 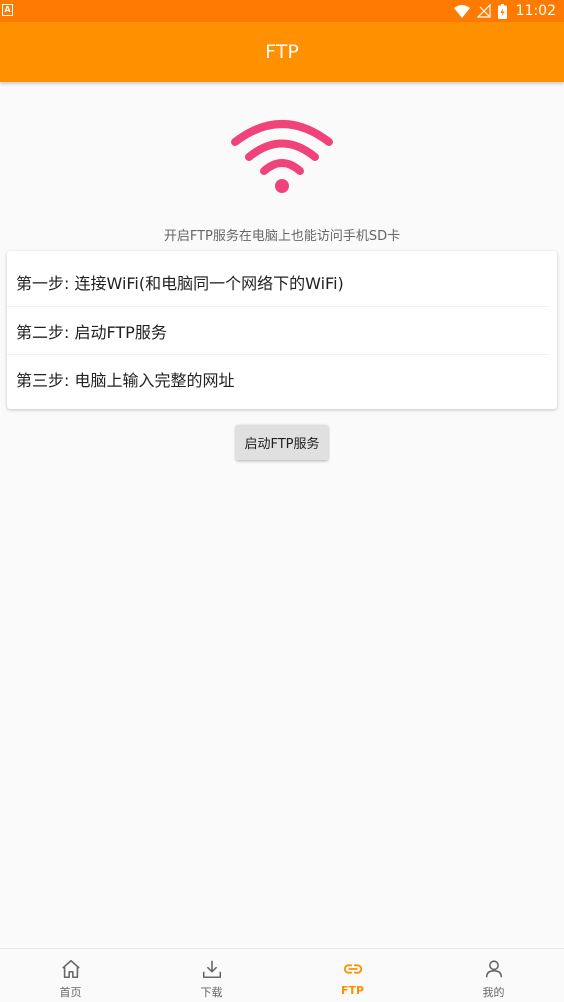 I want to click on page-title: FTP, so click(x=282, y=52).